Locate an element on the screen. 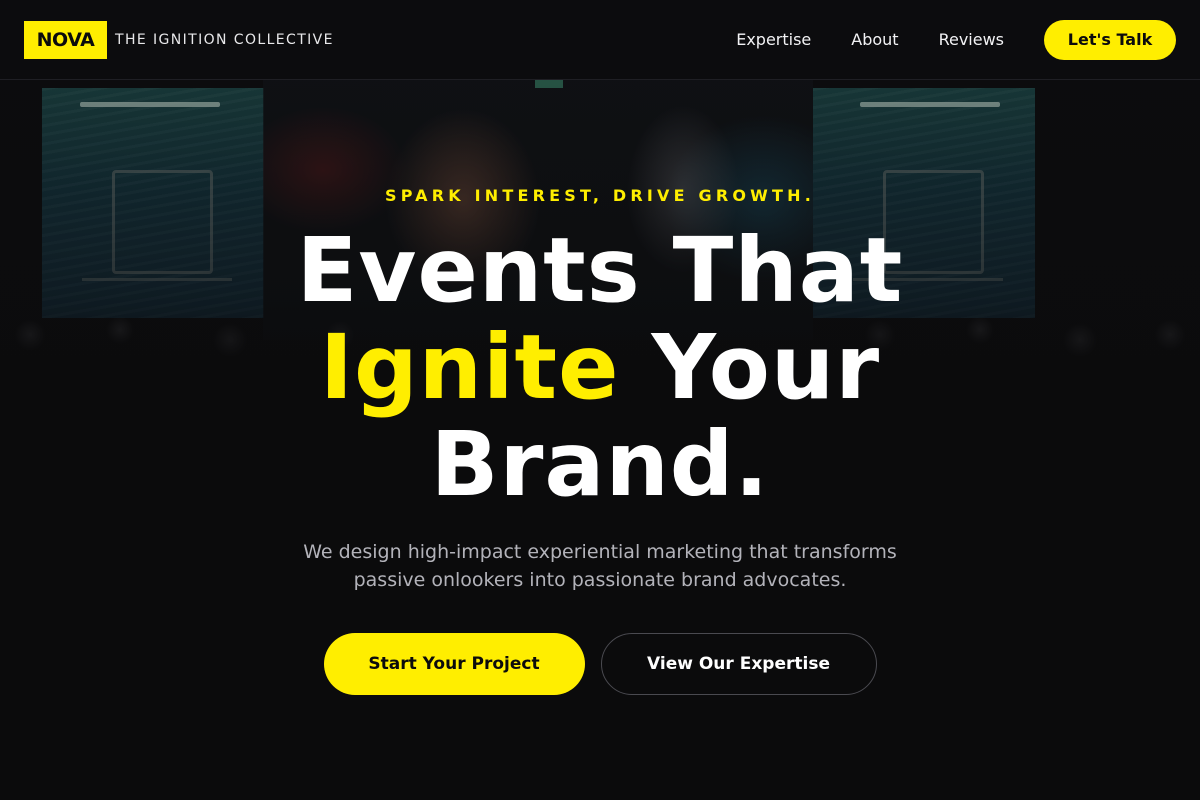 This screenshot has width=1200, height=800. headline-accent-word: Ignite is located at coordinates (469, 367).